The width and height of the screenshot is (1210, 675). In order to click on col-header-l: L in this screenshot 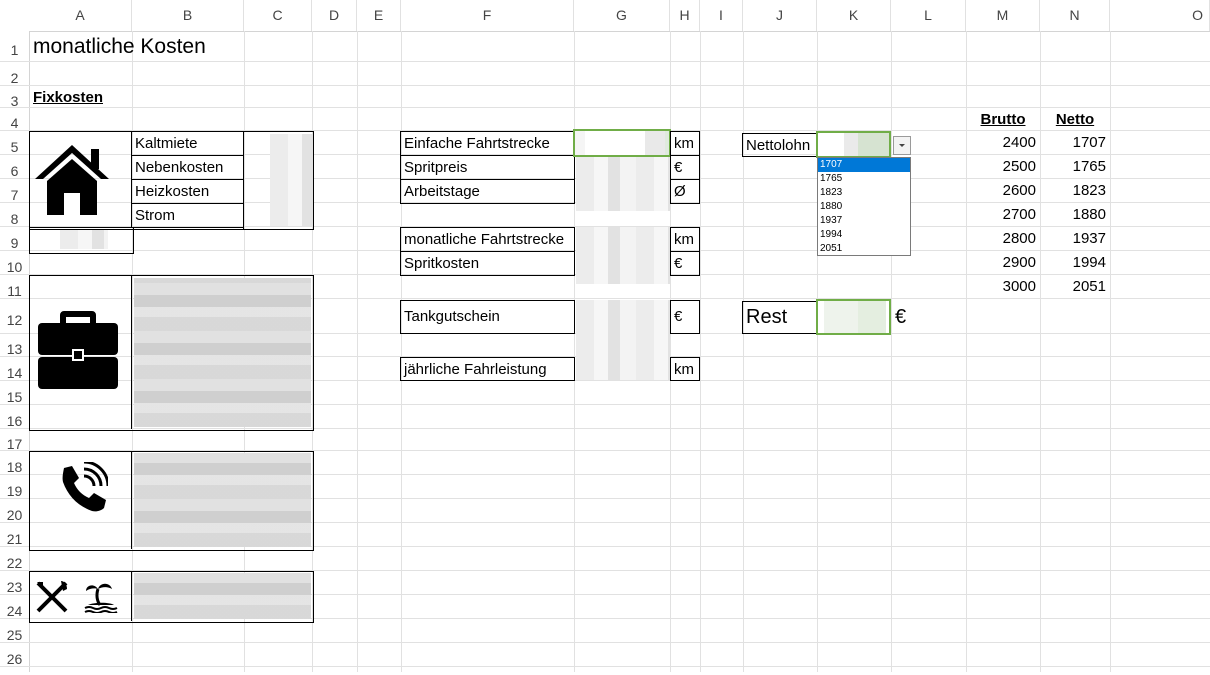, I will do `click(928, 15)`.